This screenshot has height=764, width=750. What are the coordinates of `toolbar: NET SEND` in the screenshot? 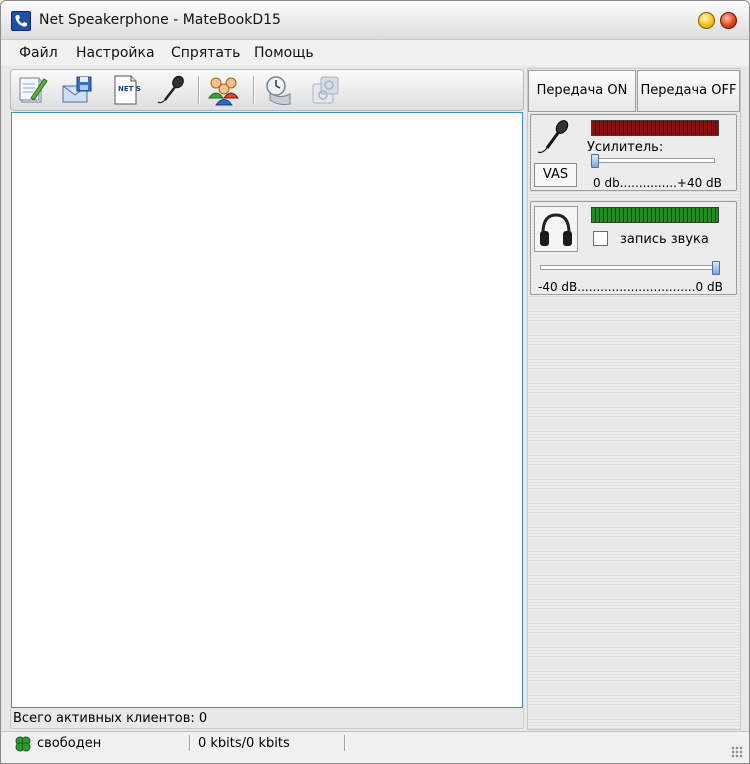 It's located at (267, 90).